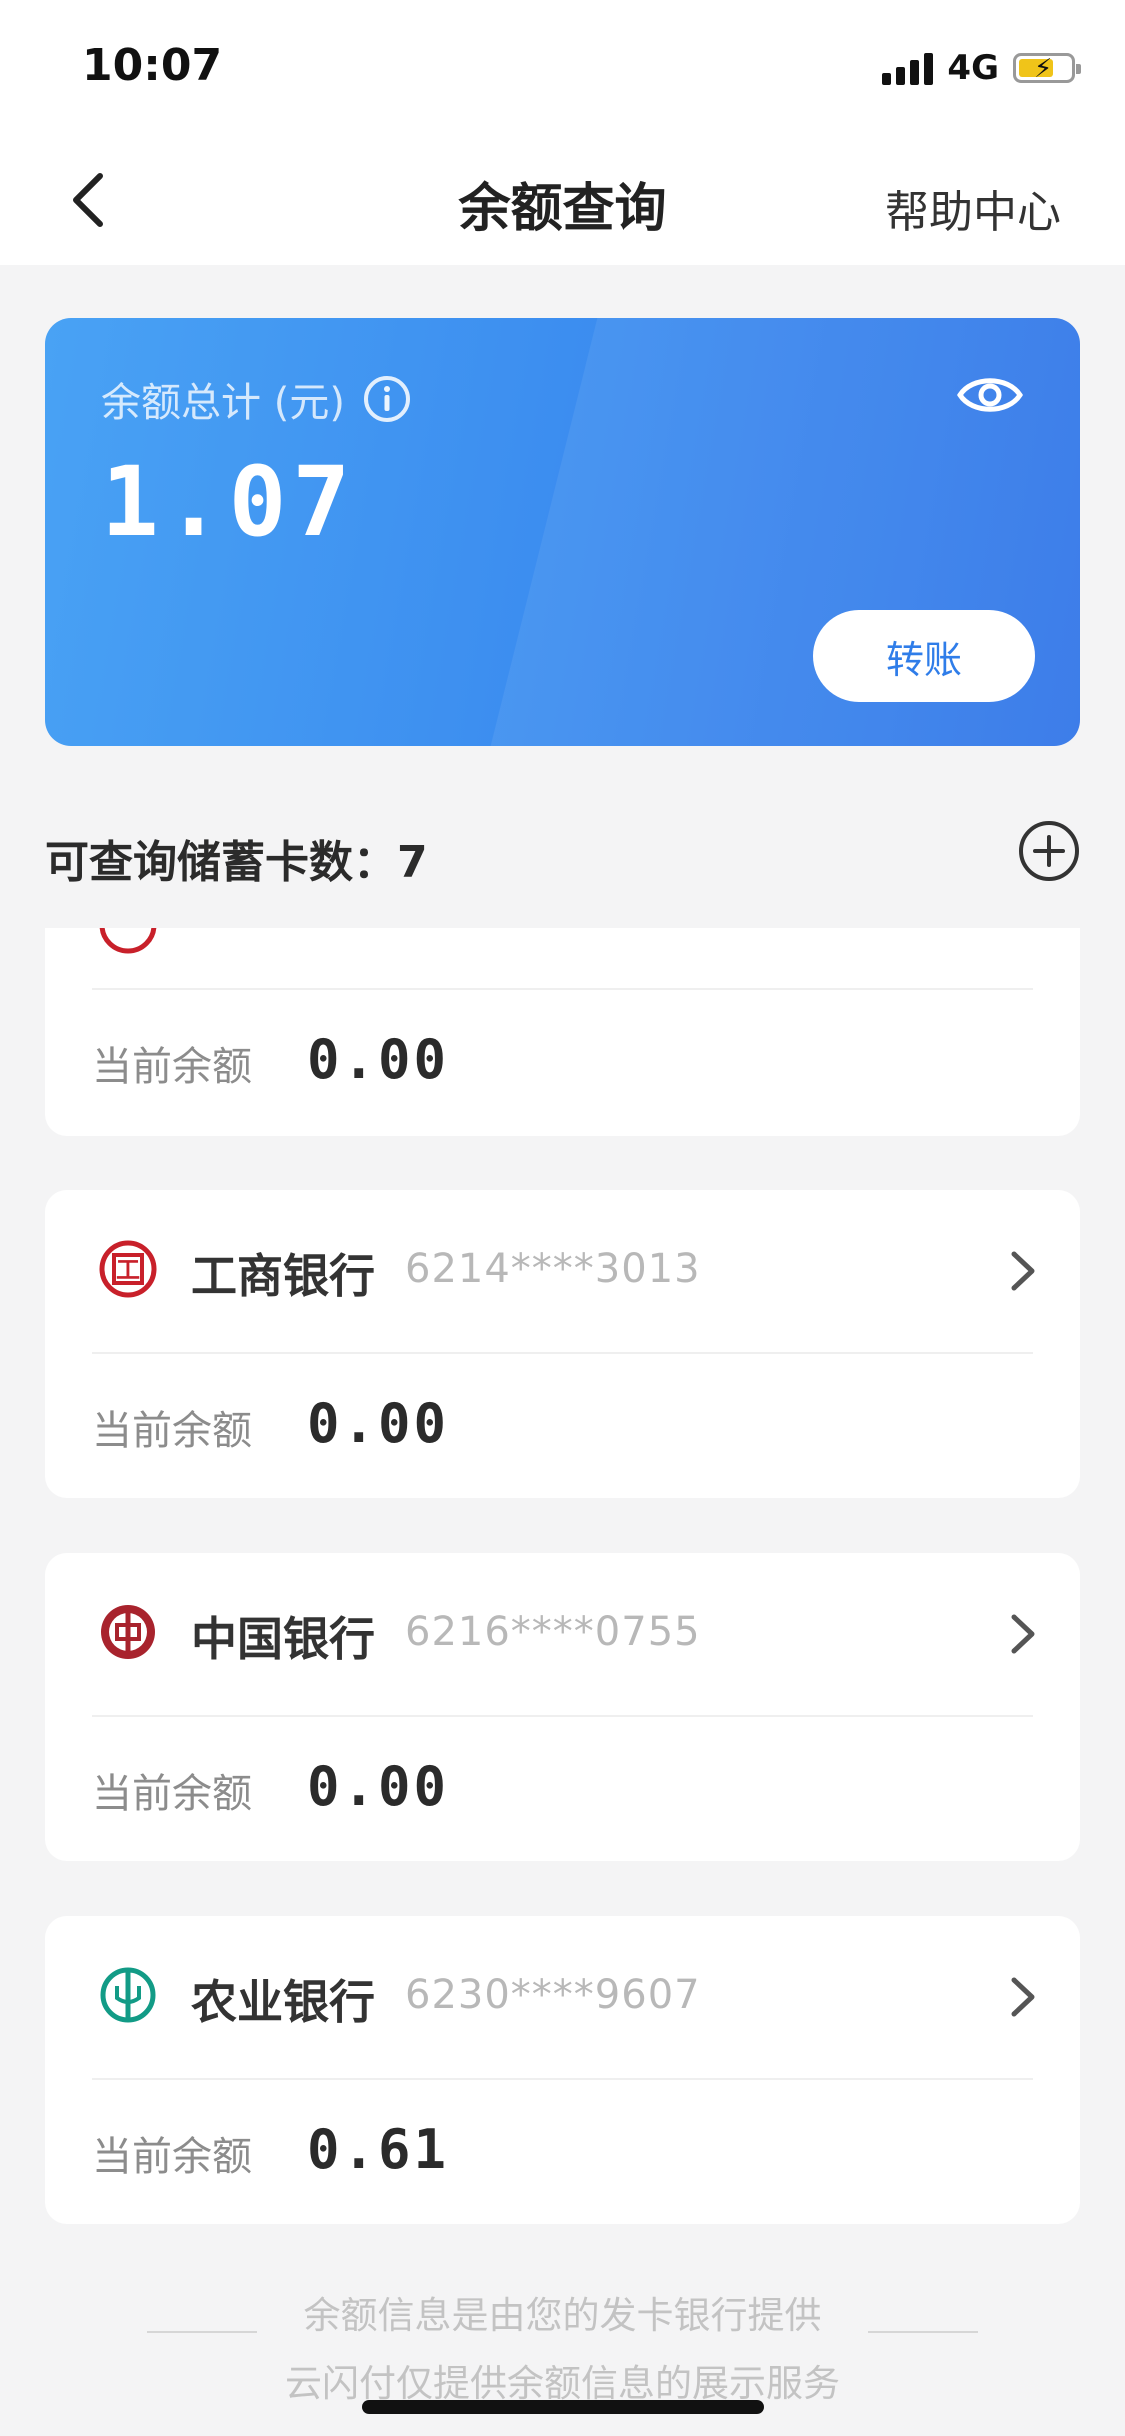  Describe the element at coordinates (229, 502) in the screenshot. I see `total-balance-amount: 1.07` at that location.